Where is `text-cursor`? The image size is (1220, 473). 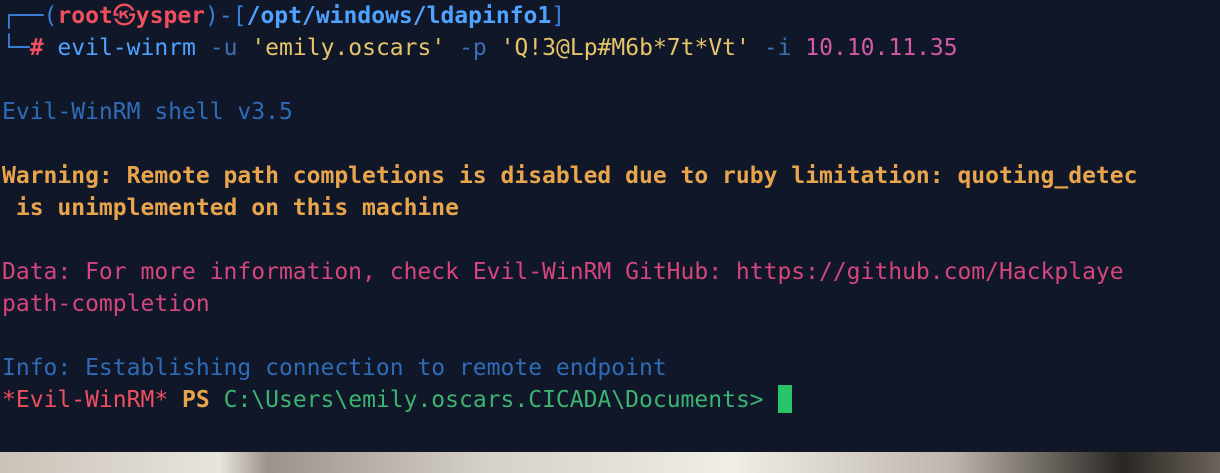
text-cursor is located at coordinates (784, 399).